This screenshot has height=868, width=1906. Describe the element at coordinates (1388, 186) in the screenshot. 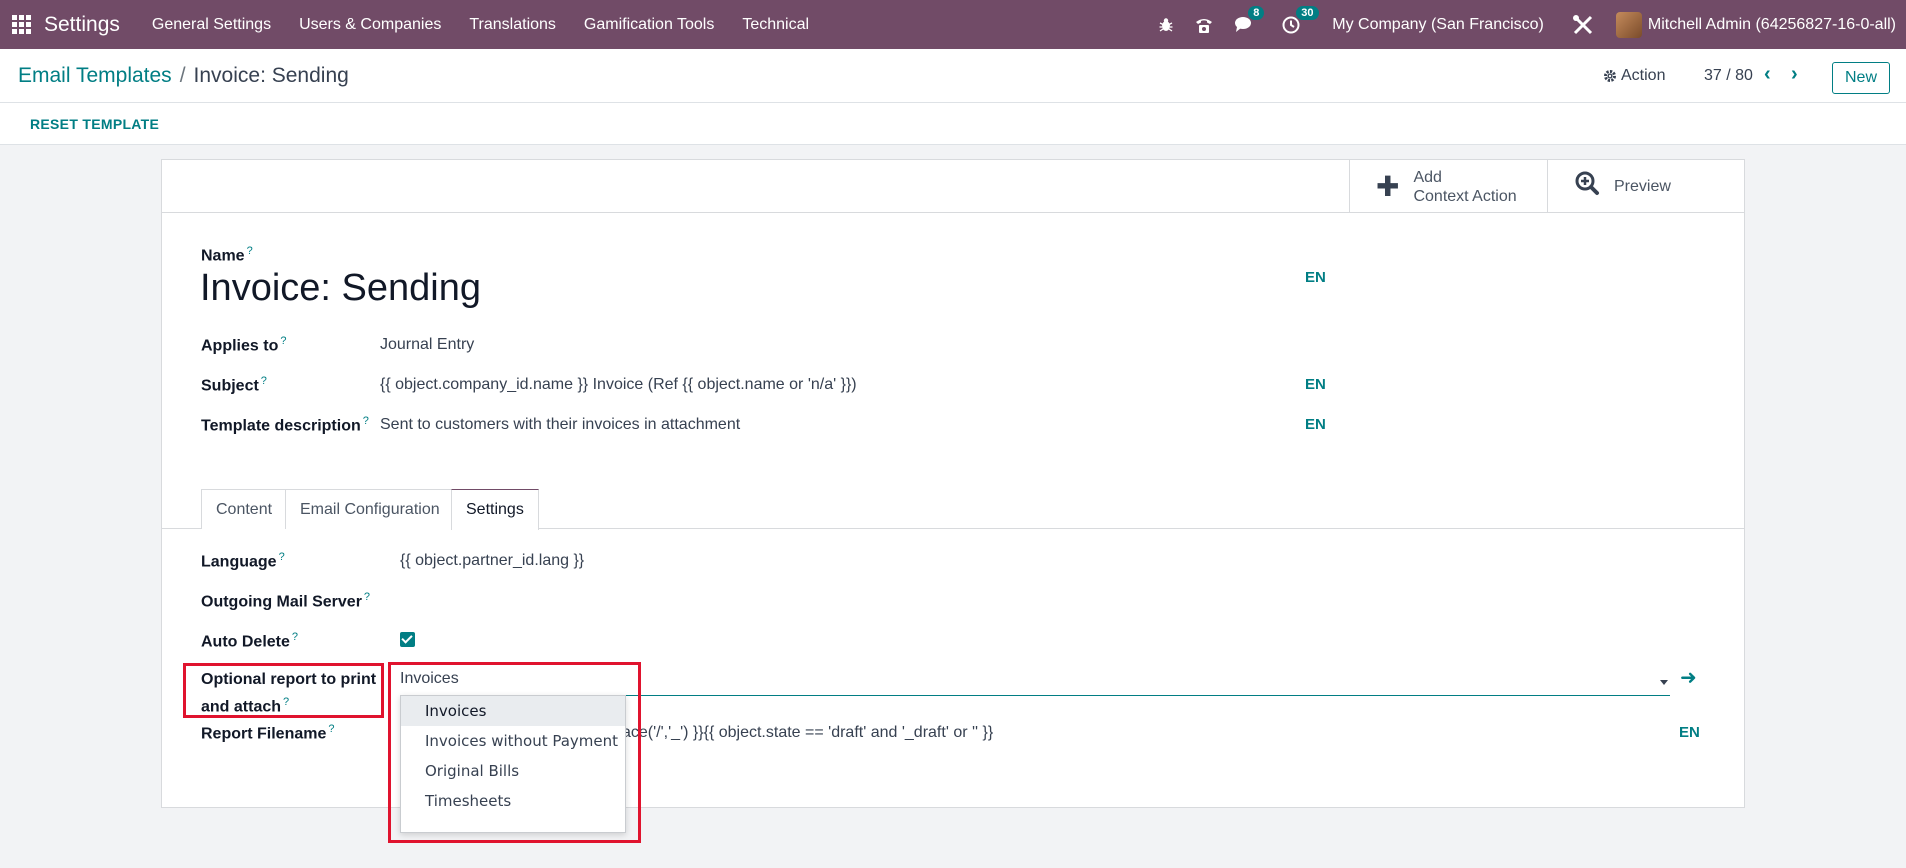

I see `plus-icon: ✚` at that location.